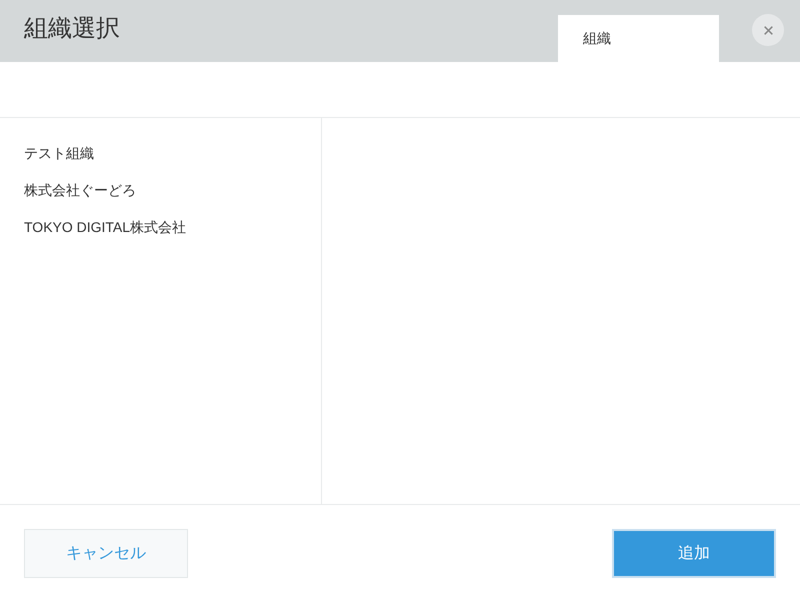 The width and height of the screenshot is (800, 600). I want to click on organization-item: 株式会社ぐーどろ, so click(160, 190).